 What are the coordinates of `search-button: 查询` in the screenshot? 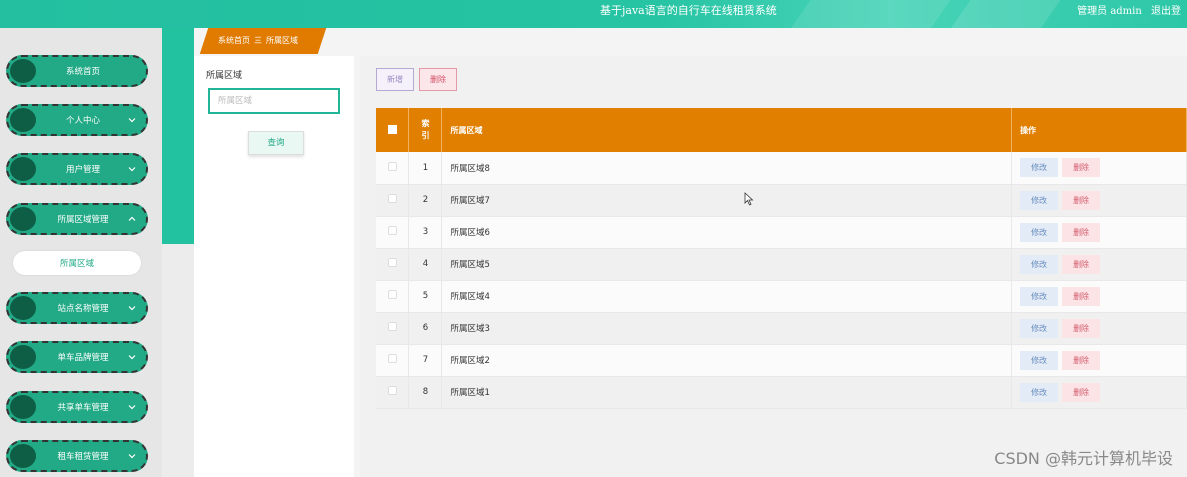 It's located at (276, 143).